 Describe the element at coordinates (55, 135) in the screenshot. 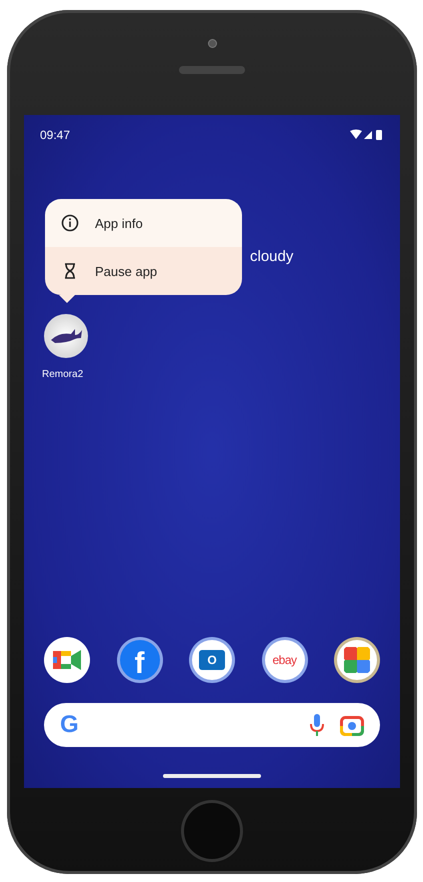

I see `status-time: 09:47` at that location.